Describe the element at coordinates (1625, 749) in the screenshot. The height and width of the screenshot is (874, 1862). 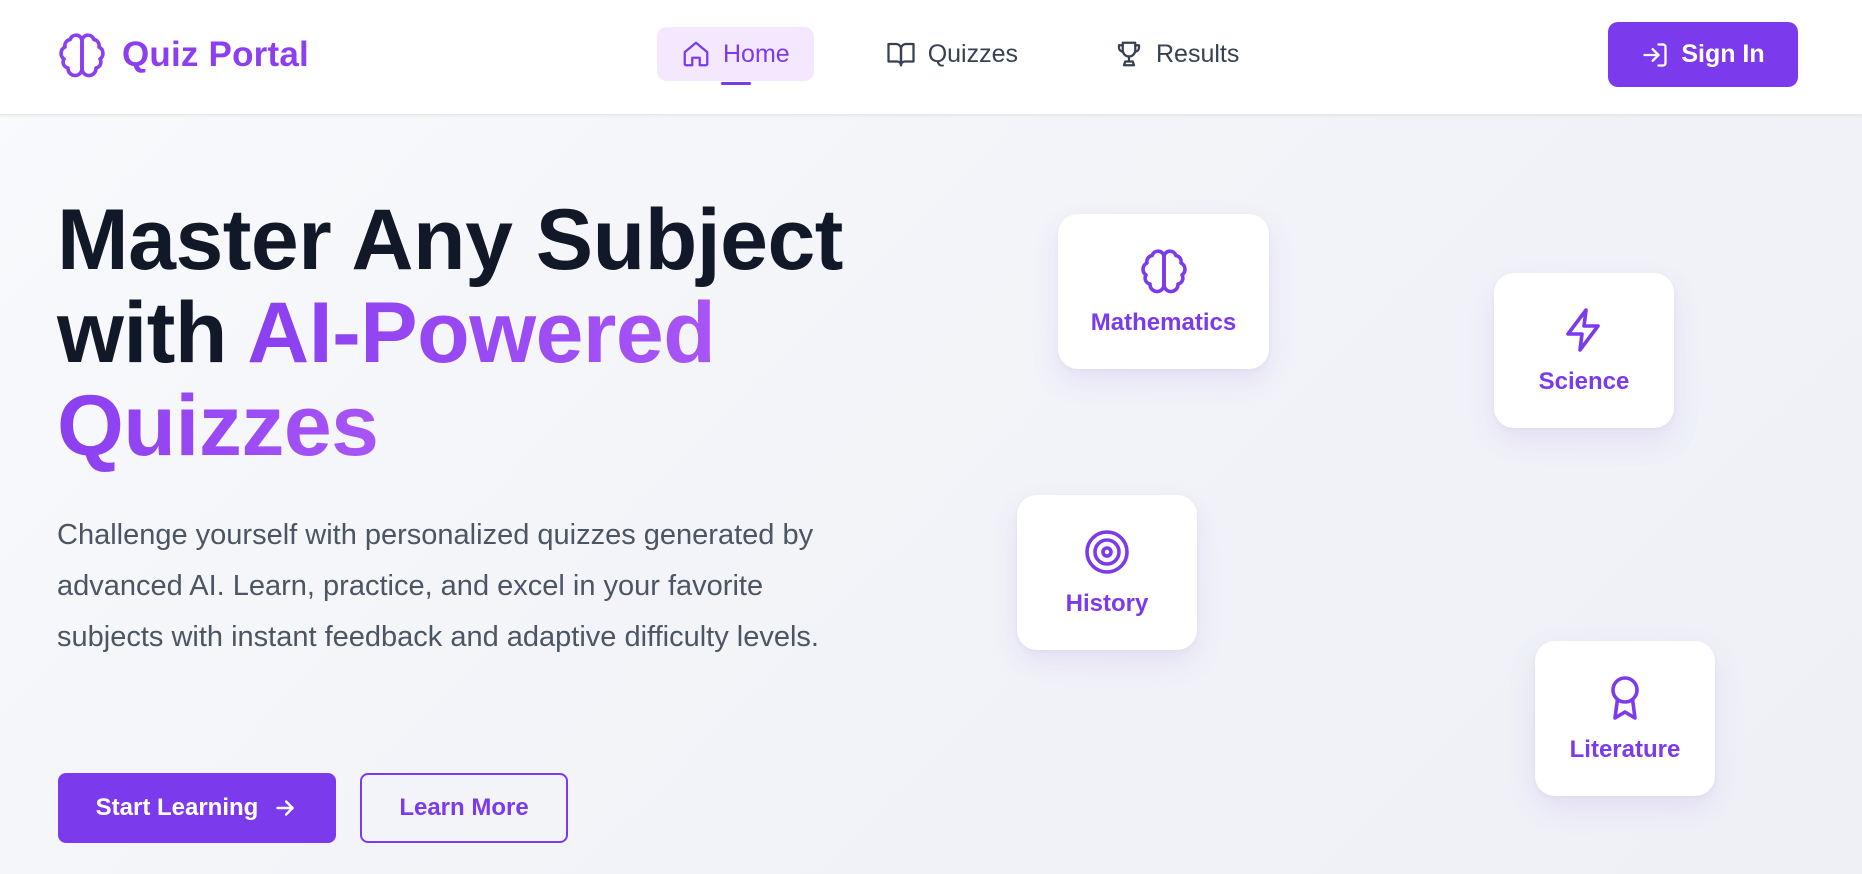
I see `subject-label: Literature` at that location.